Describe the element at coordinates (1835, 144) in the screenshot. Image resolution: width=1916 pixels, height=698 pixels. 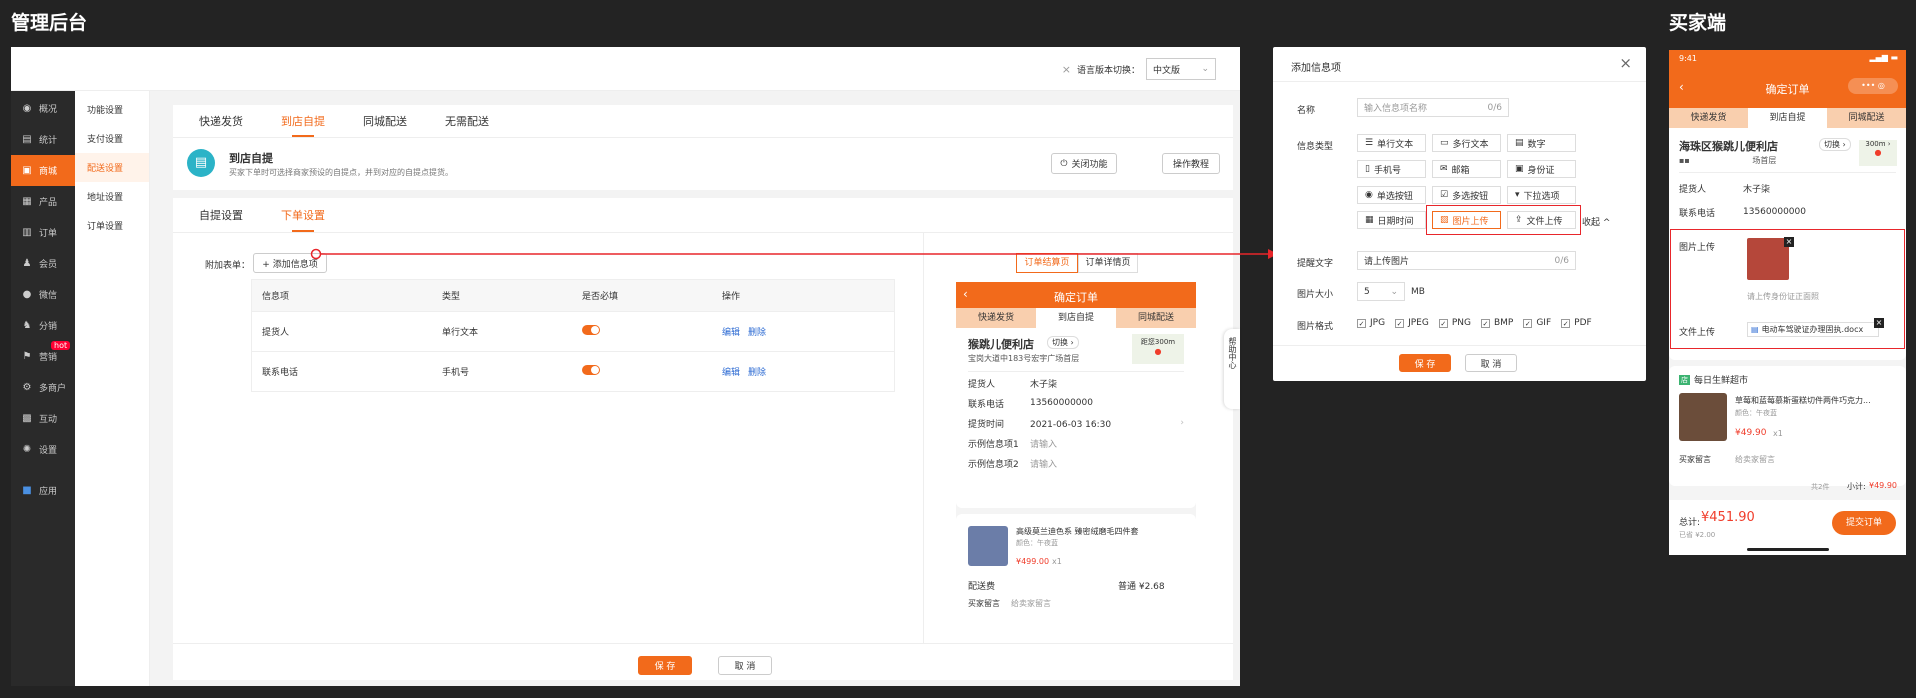
I see `buyer-switch: 切换 ›` at that location.